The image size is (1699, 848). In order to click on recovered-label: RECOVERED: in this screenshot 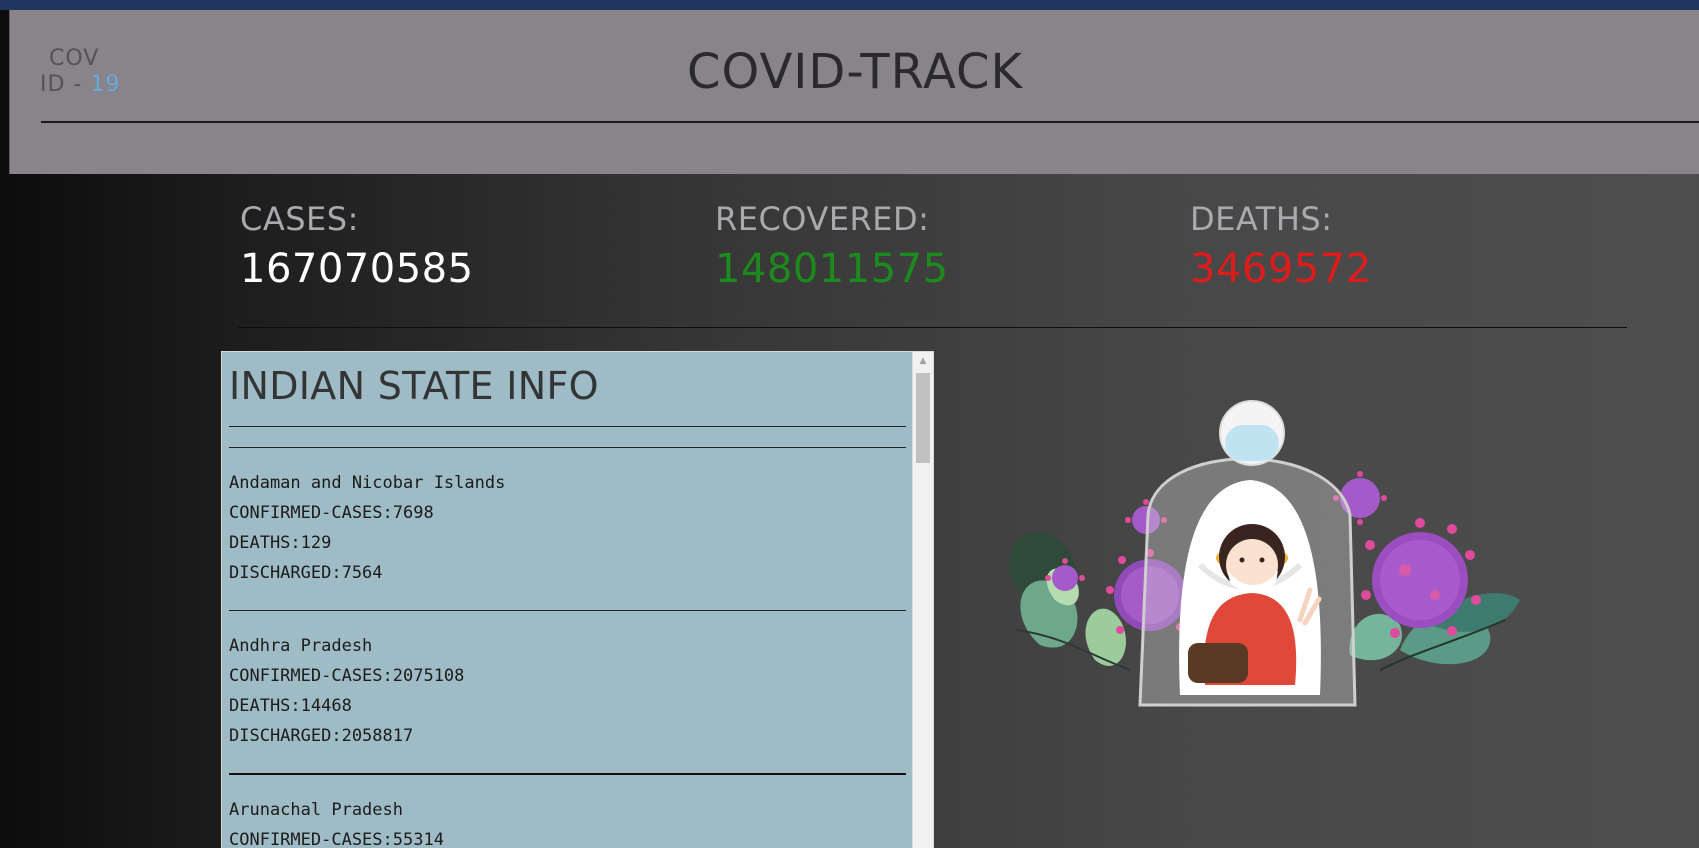, I will do `click(822, 219)`.